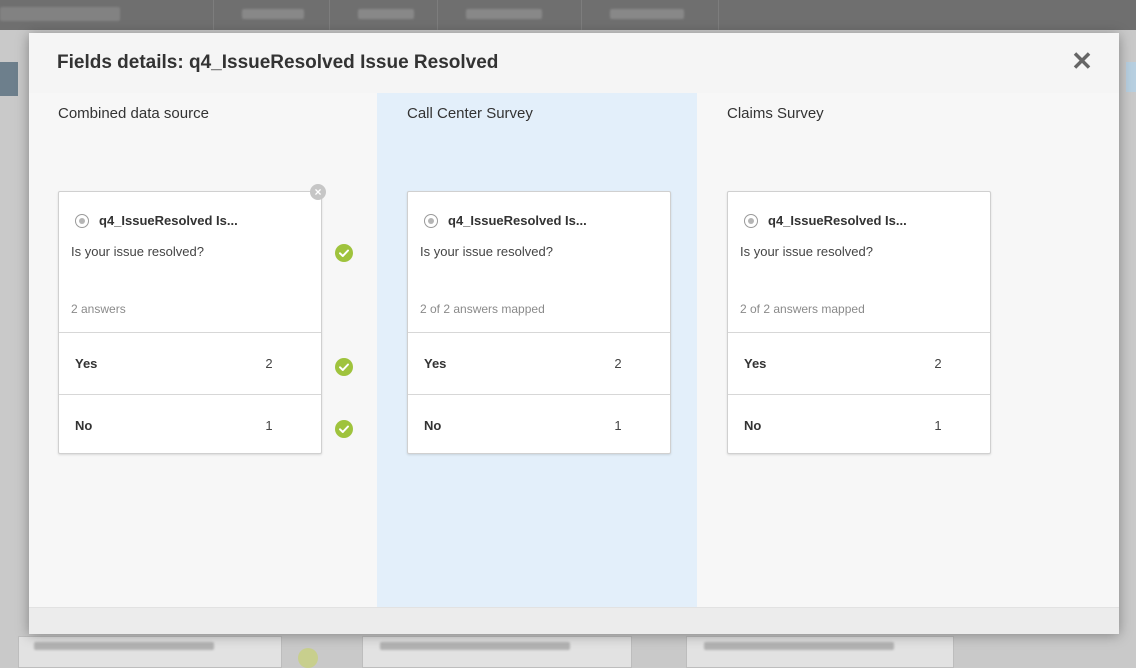 Image resolution: width=1136 pixels, height=668 pixels. What do you see at coordinates (1131, 77) in the screenshot?
I see `background-right-badge` at bounding box center [1131, 77].